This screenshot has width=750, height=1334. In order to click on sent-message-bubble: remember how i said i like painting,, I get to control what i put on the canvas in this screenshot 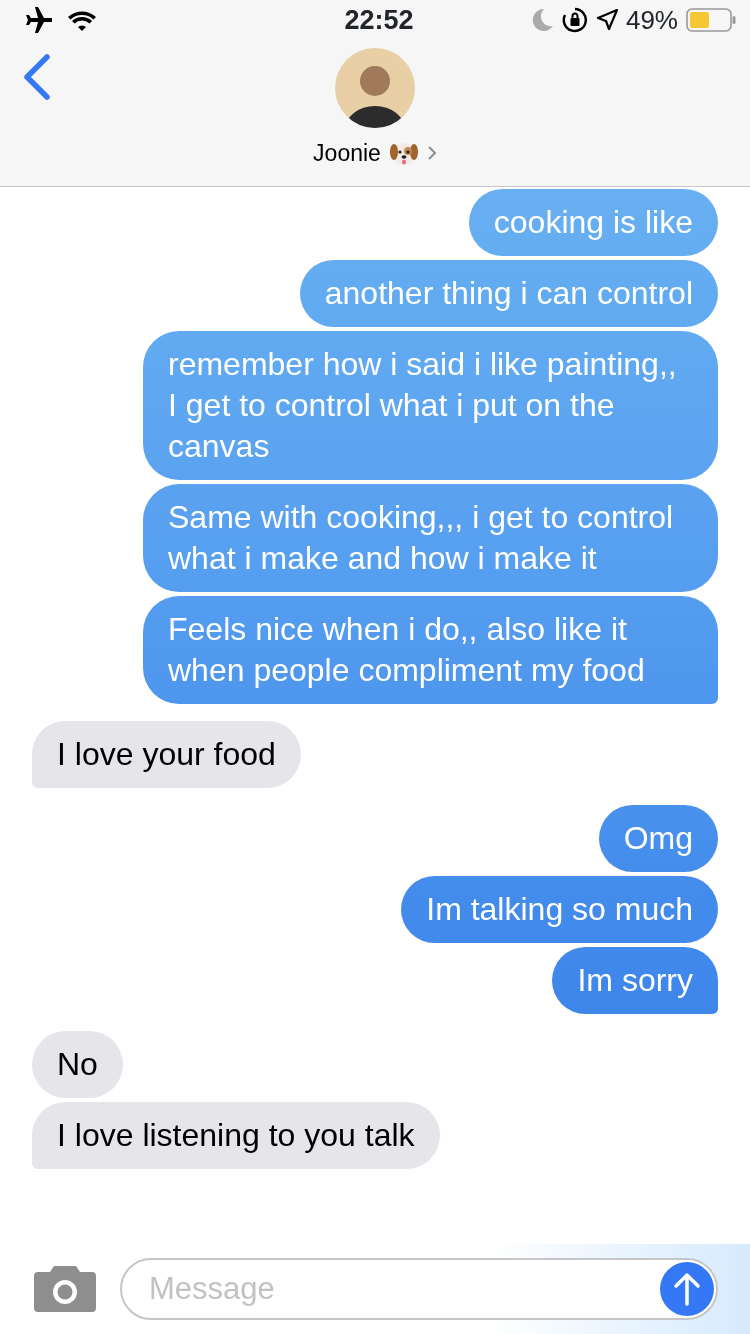, I will do `click(430, 405)`.